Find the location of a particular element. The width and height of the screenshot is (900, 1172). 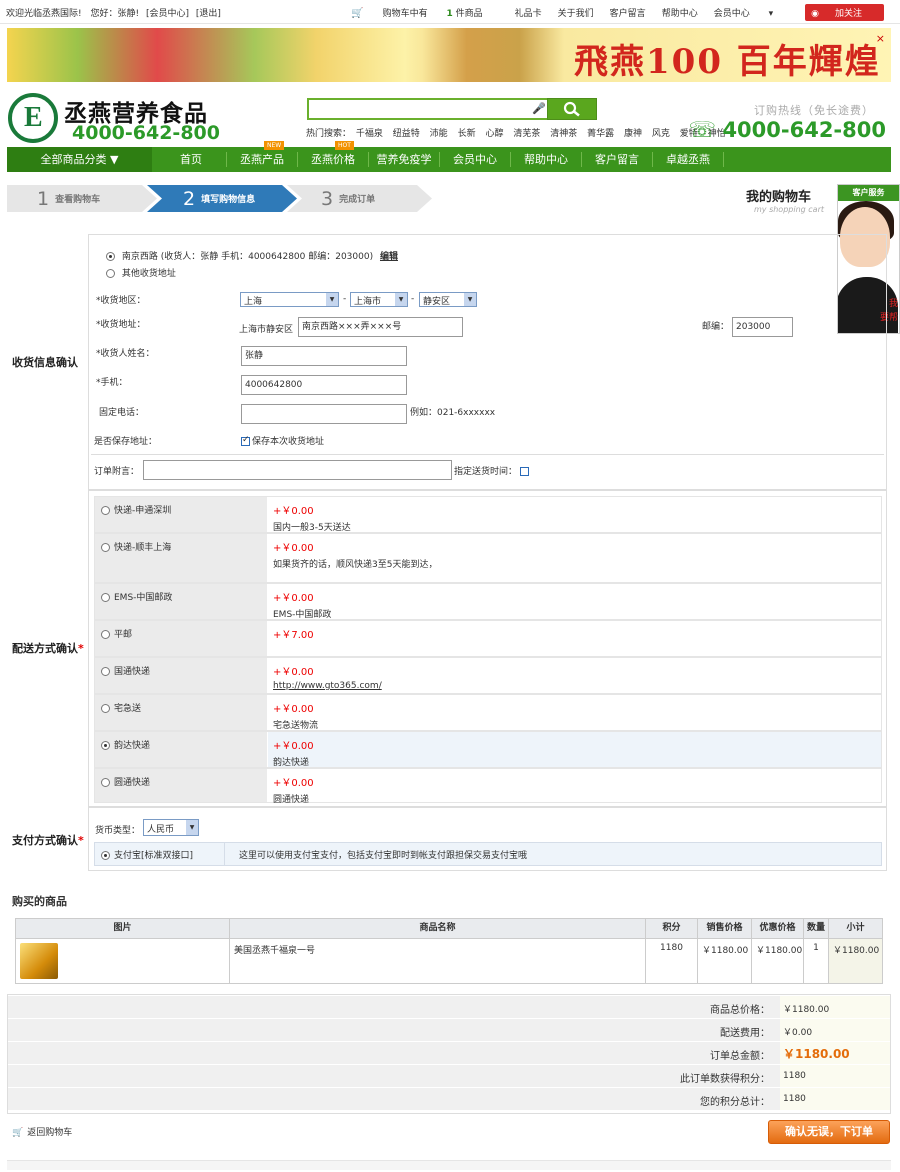

hot-word: 长新 is located at coordinates (467, 134).